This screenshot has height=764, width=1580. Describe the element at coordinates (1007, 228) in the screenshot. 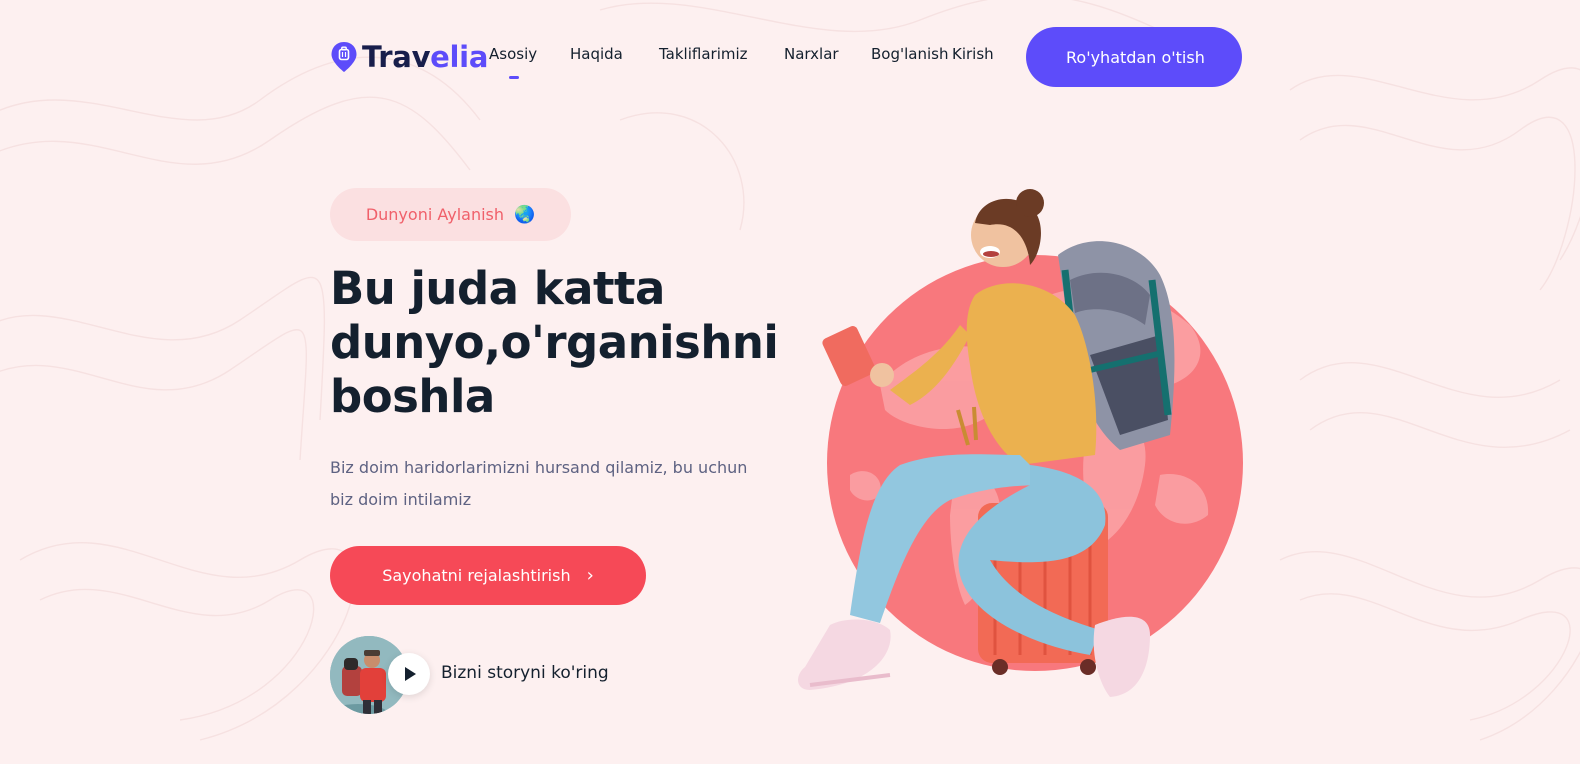

I see `traveler-head` at that location.